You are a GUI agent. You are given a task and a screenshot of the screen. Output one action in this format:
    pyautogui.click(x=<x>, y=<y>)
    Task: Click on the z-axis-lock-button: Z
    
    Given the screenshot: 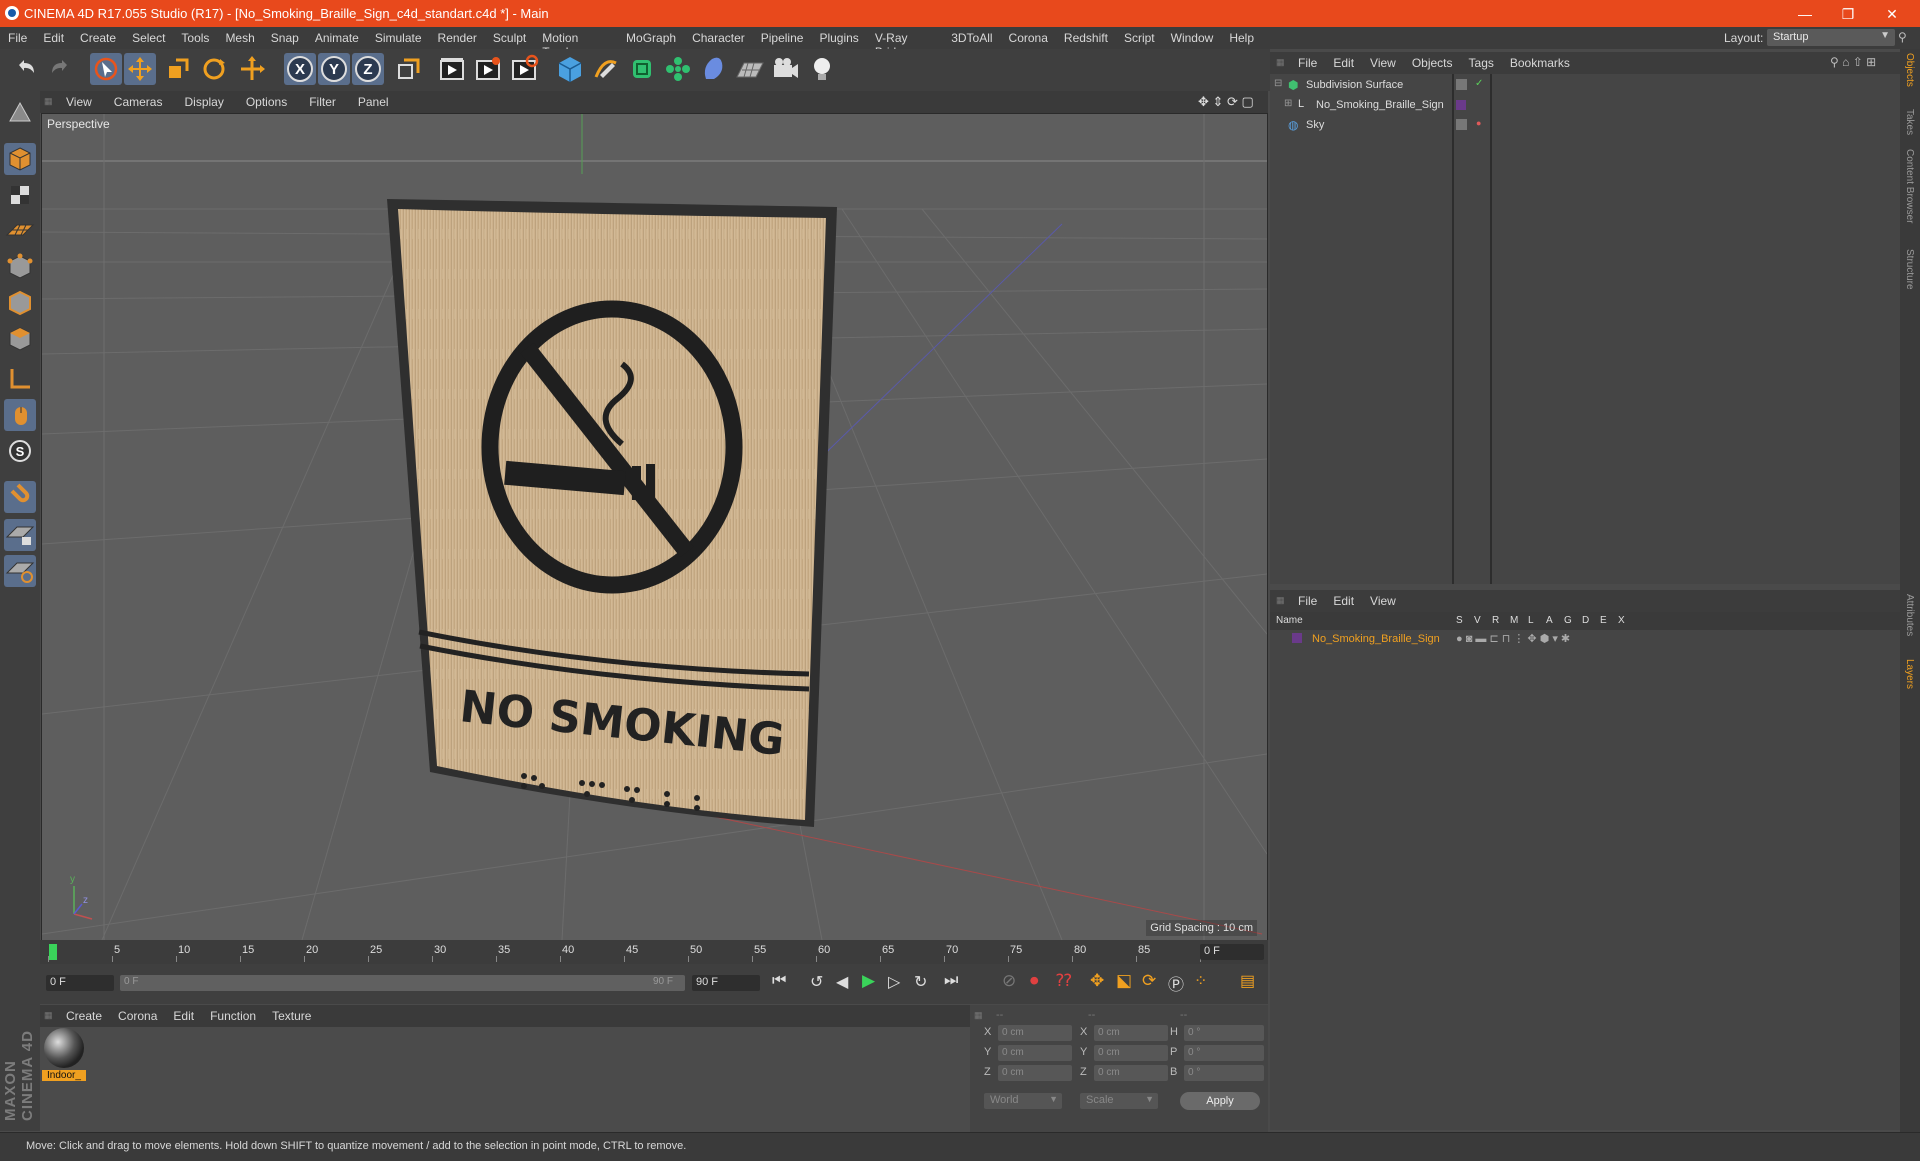 What is the action you would take?
    pyautogui.click(x=368, y=69)
    